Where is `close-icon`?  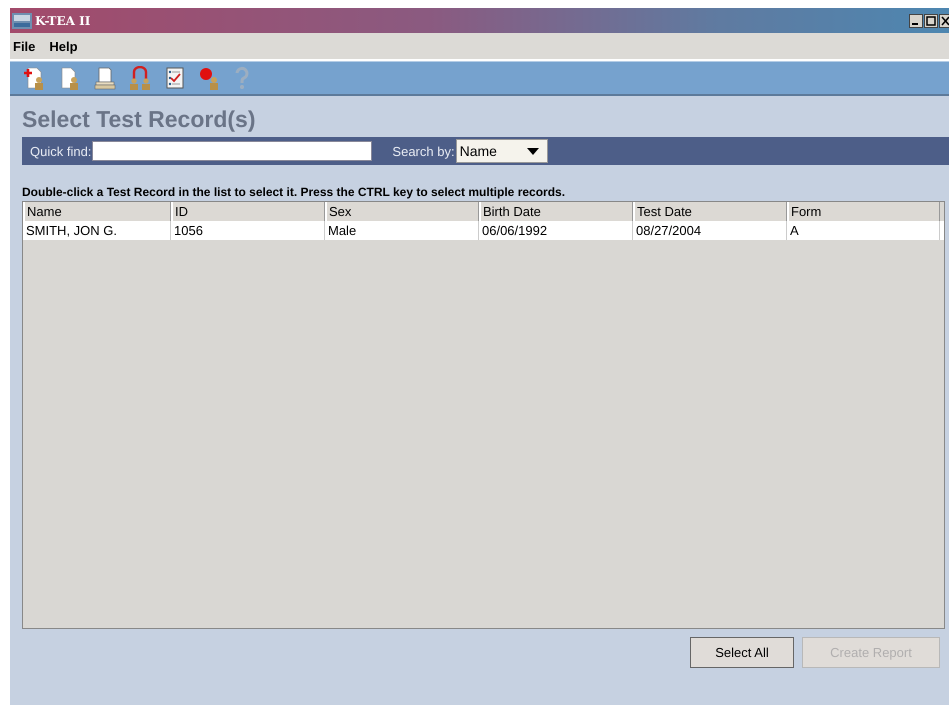 close-icon is located at coordinates (944, 21).